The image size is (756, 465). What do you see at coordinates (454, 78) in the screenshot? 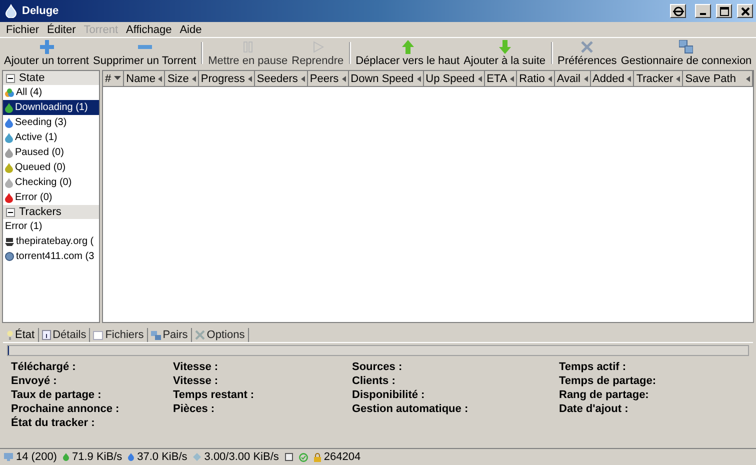
I see `column-header: Up Speed` at bounding box center [454, 78].